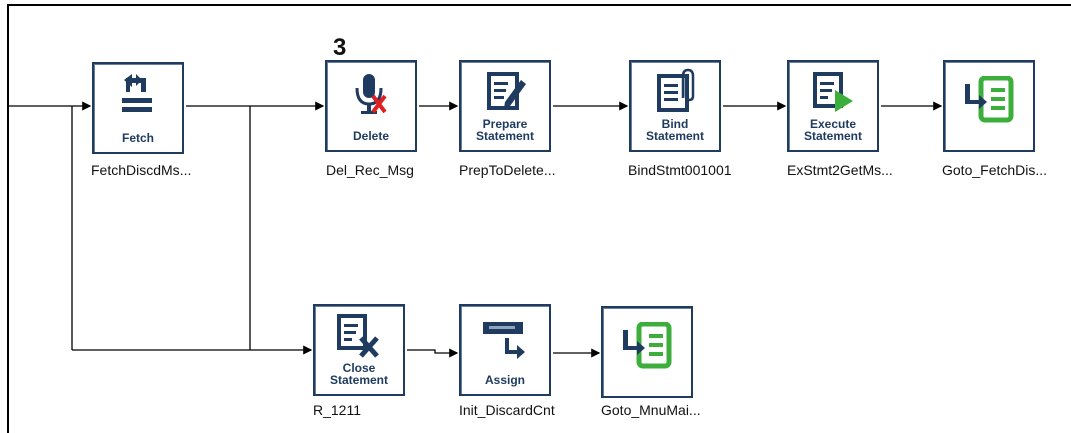 The height and width of the screenshot is (433, 1071). What do you see at coordinates (371, 94) in the screenshot?
I see `mic-delete-icon` at bounding box center [371, 94].